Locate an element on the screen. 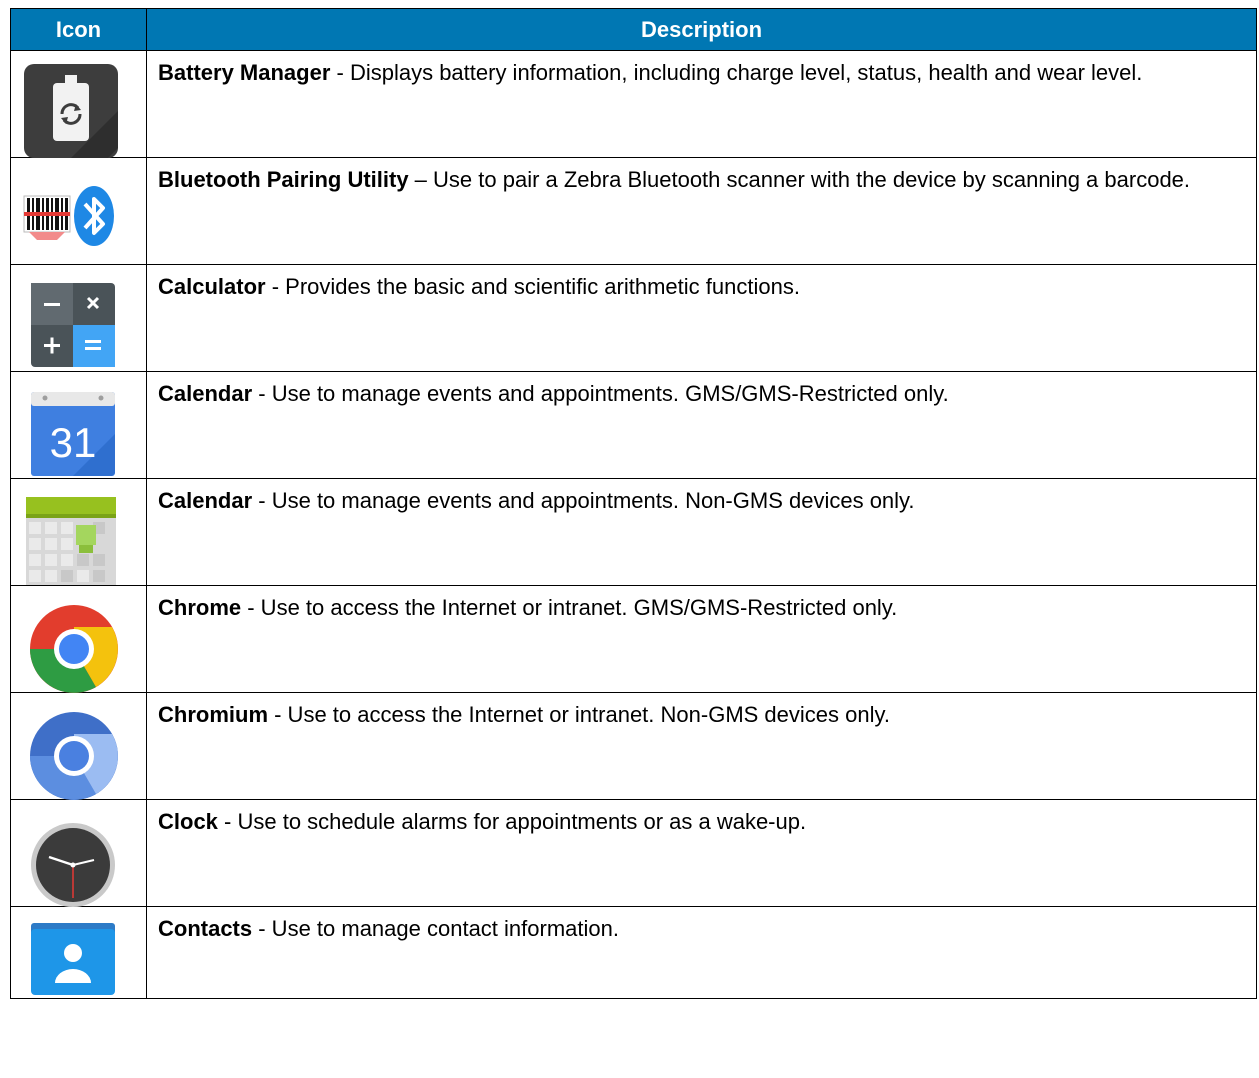 This screenshot has height=1078, width=1259. chrome-icon is located at coordinates (74, 649).